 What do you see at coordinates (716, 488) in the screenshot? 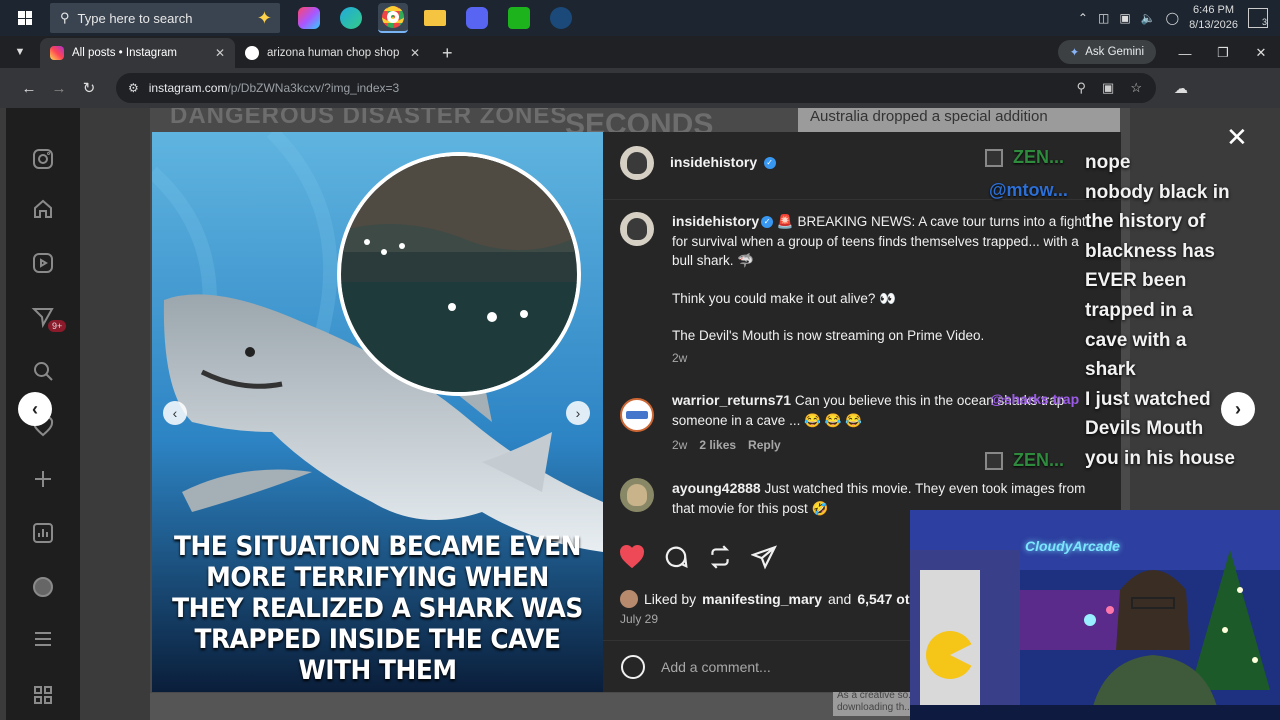
I see `comment-username: ayoung42888` at bounding box center [716, 488].